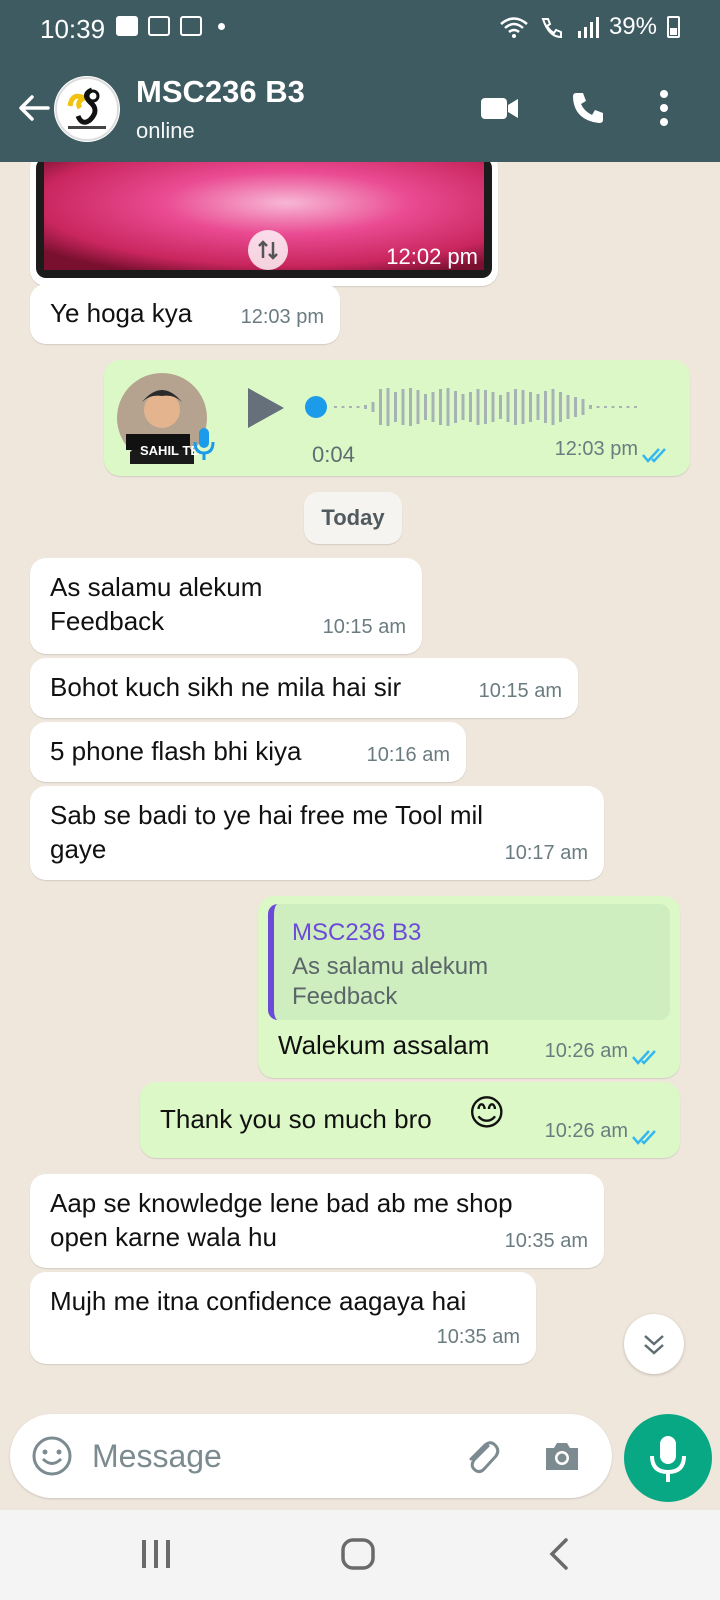 The image size is (720, 1600). What do you see at coordinates (562, 1456) in the screenshot?
I see `camera-icon` at bounding box center [562, 1456].